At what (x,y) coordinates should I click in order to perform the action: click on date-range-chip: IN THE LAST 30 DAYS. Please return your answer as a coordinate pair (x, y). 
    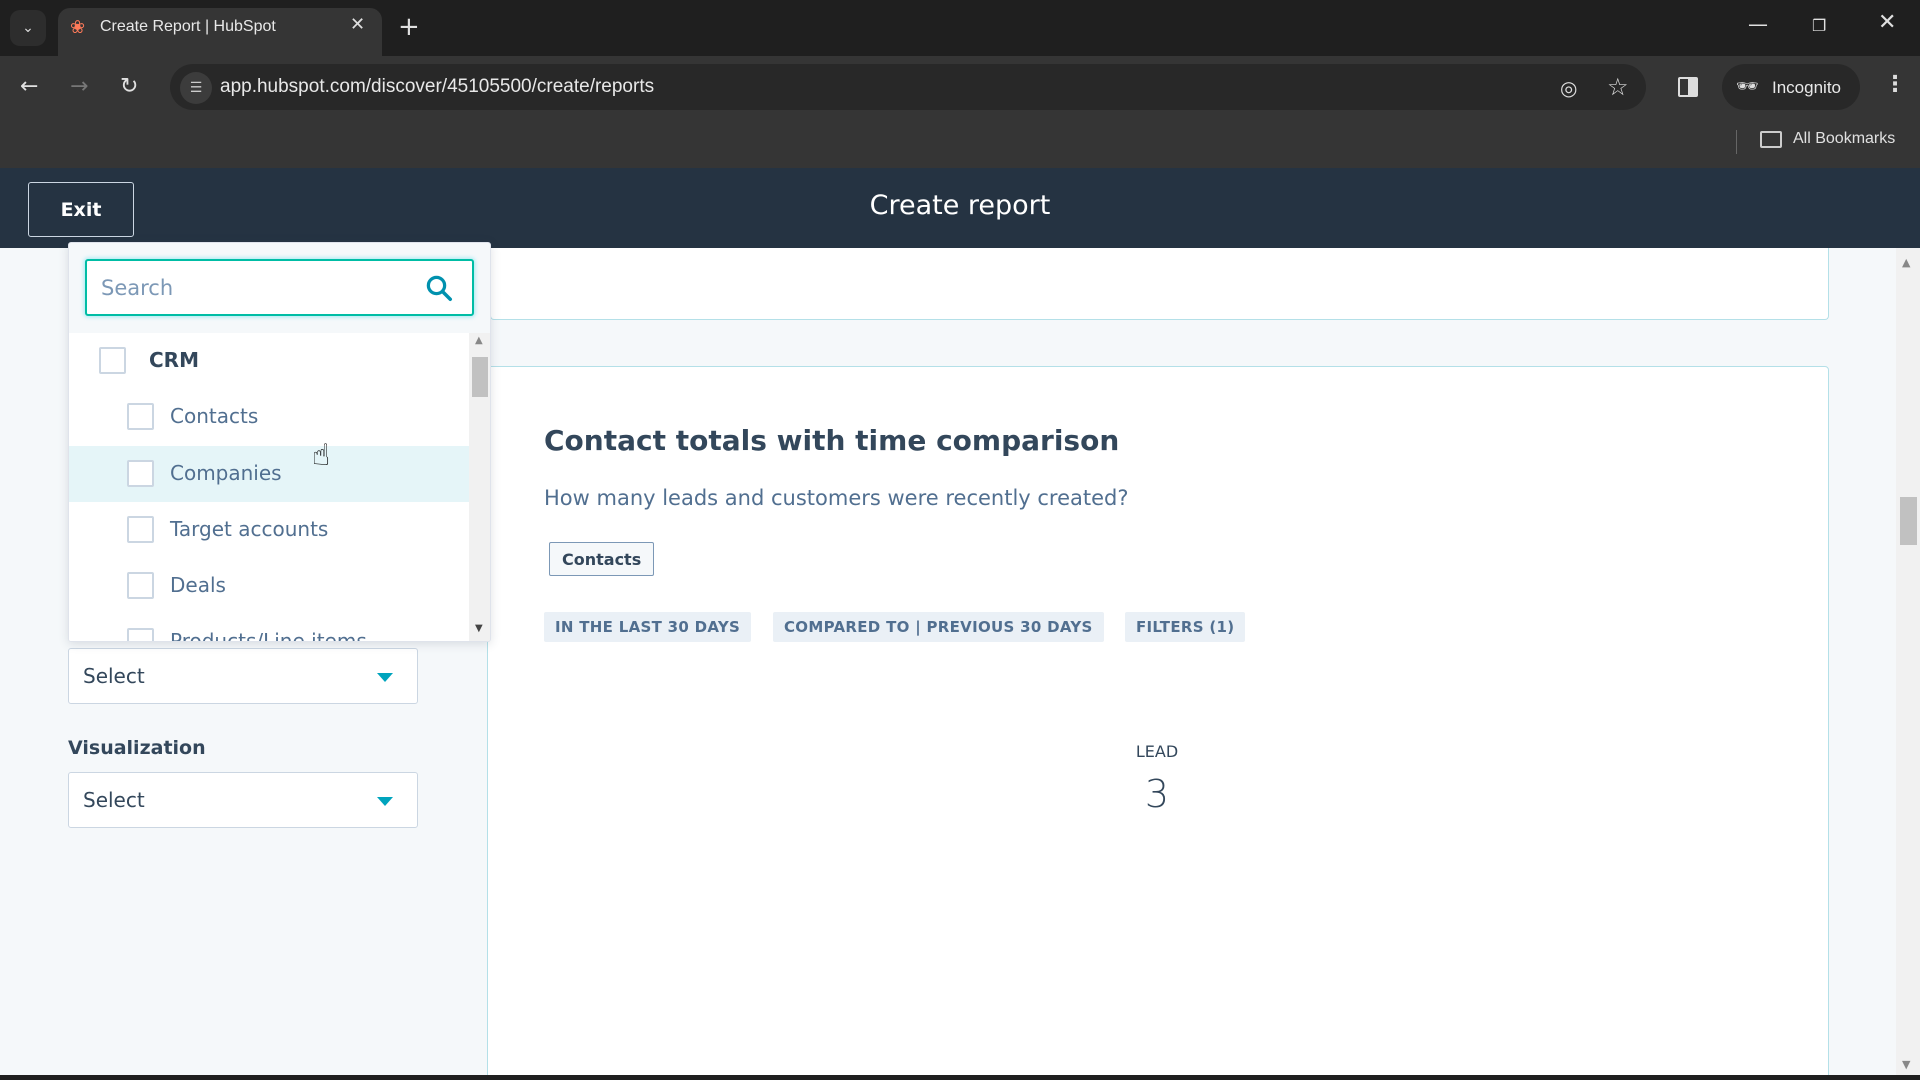
    Looking at the image, I should click on (648, 627).